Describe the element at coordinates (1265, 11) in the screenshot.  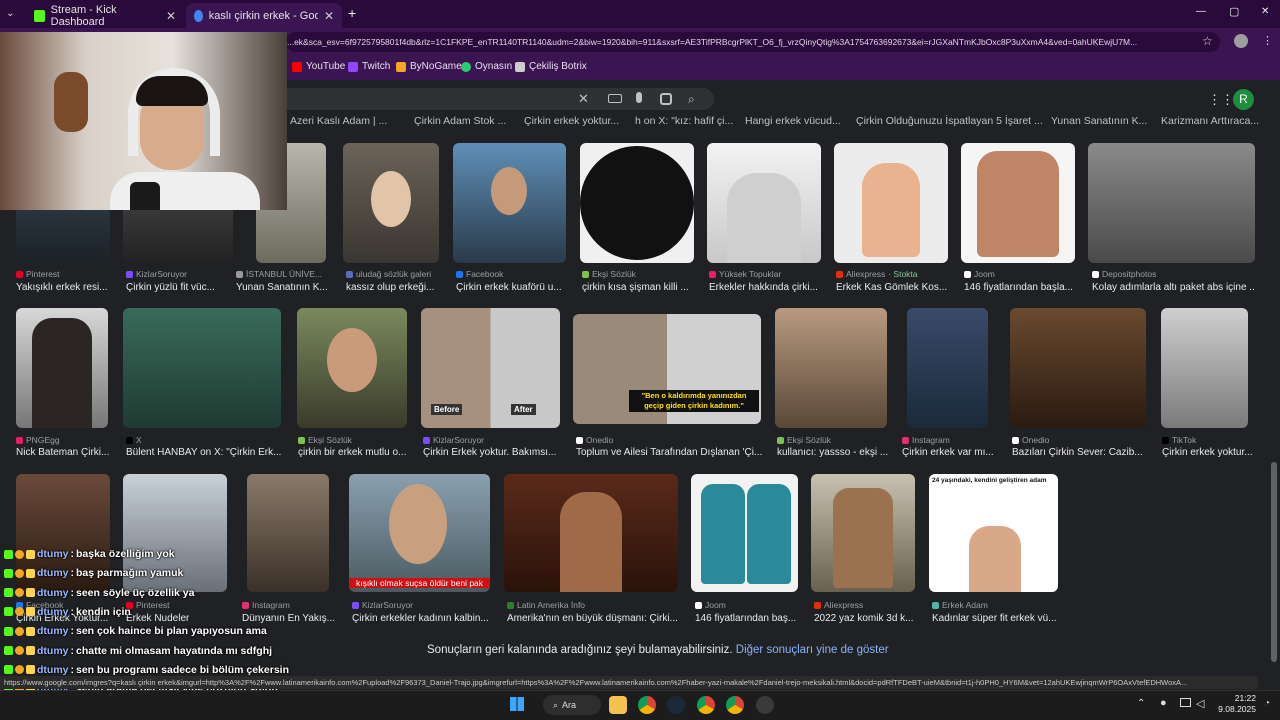
I see `close-window-button: ✕` at that location.